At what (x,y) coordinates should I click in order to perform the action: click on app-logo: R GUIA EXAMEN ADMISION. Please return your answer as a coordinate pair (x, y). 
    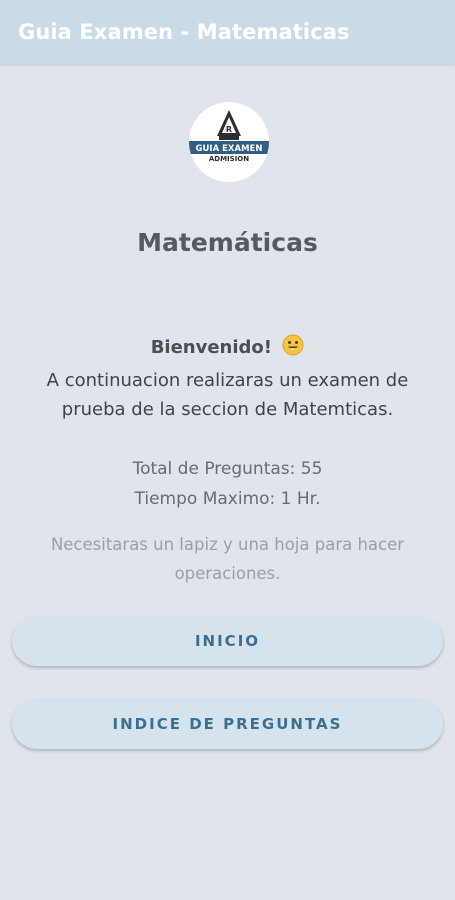
    Looking at the image, I should click on (229, 142).